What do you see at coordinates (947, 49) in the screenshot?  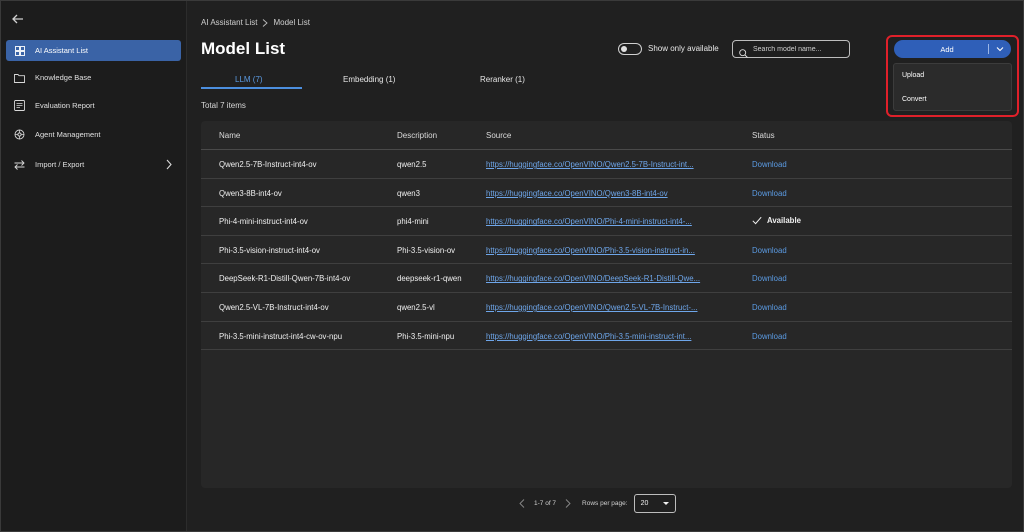 I see `add-button-label: Add` at bounding box center [947, 49].